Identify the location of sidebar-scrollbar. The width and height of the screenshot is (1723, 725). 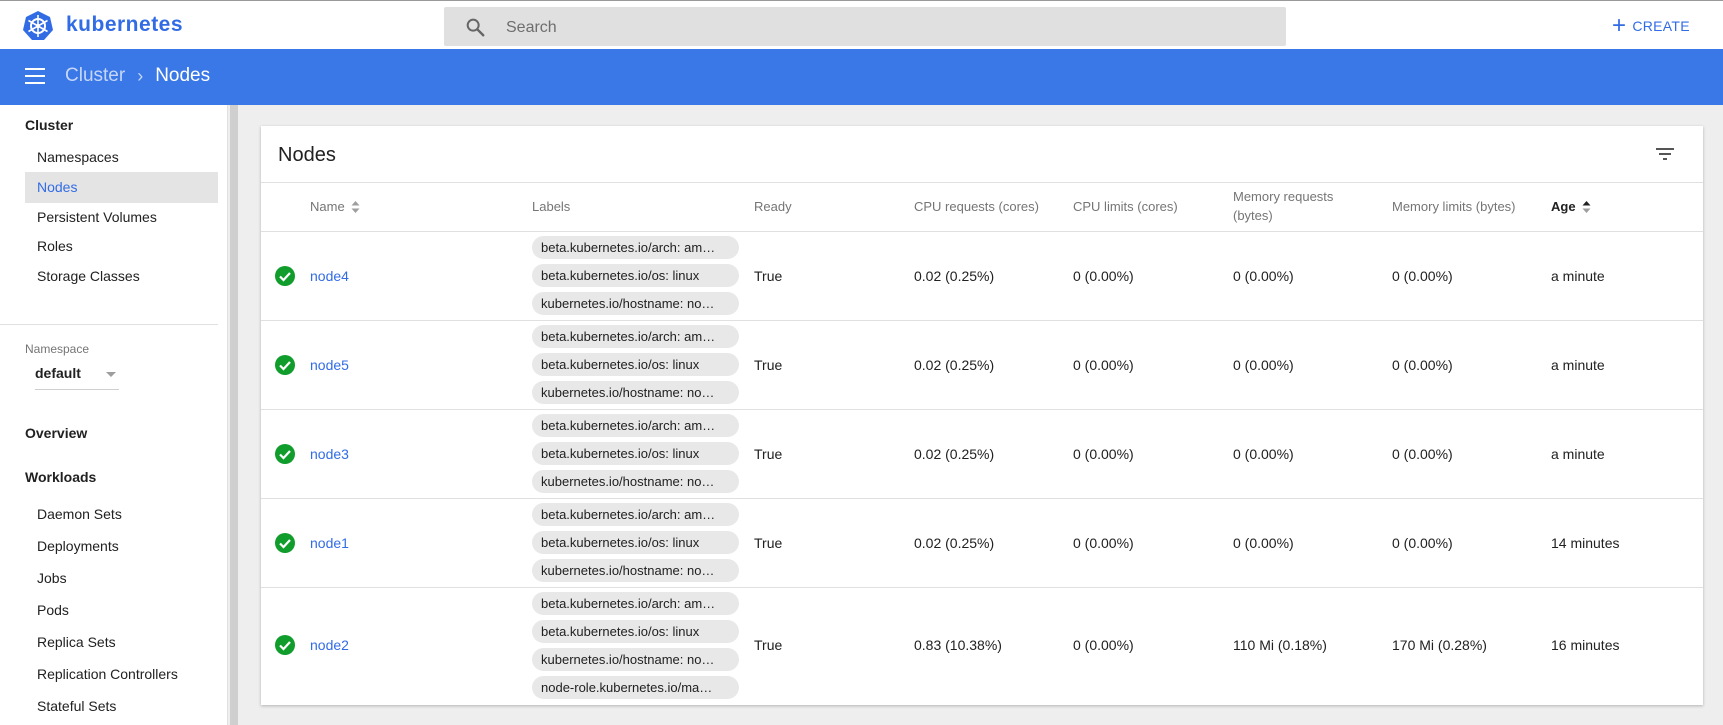
(234, 415).